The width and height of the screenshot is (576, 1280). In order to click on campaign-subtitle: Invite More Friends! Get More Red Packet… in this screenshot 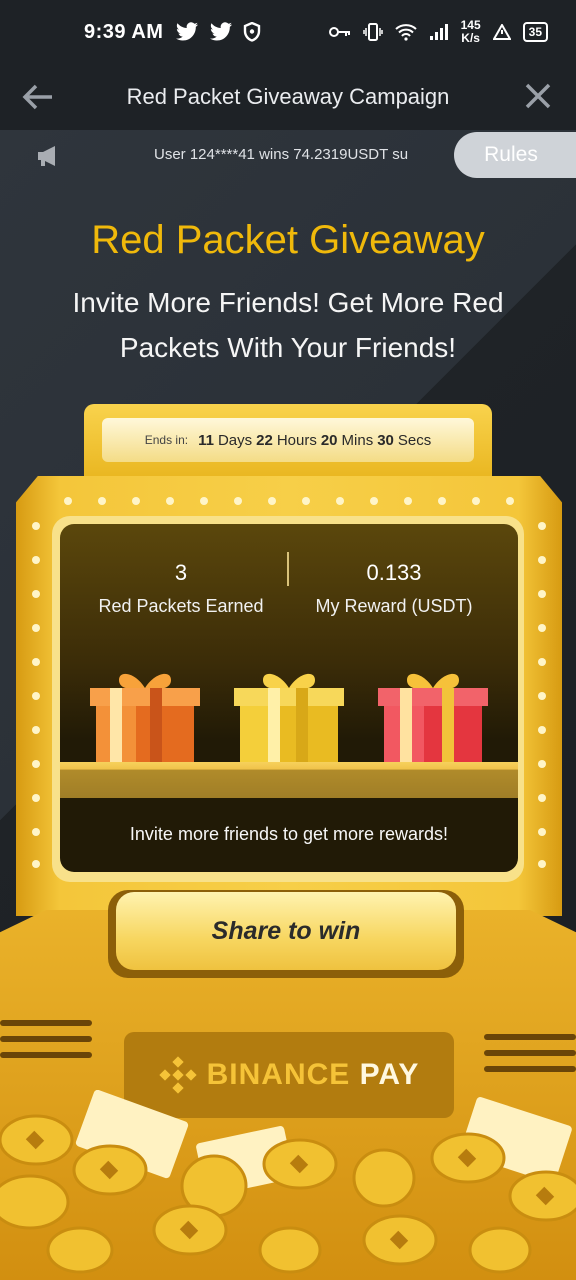, I will do `click(288, 325)`.